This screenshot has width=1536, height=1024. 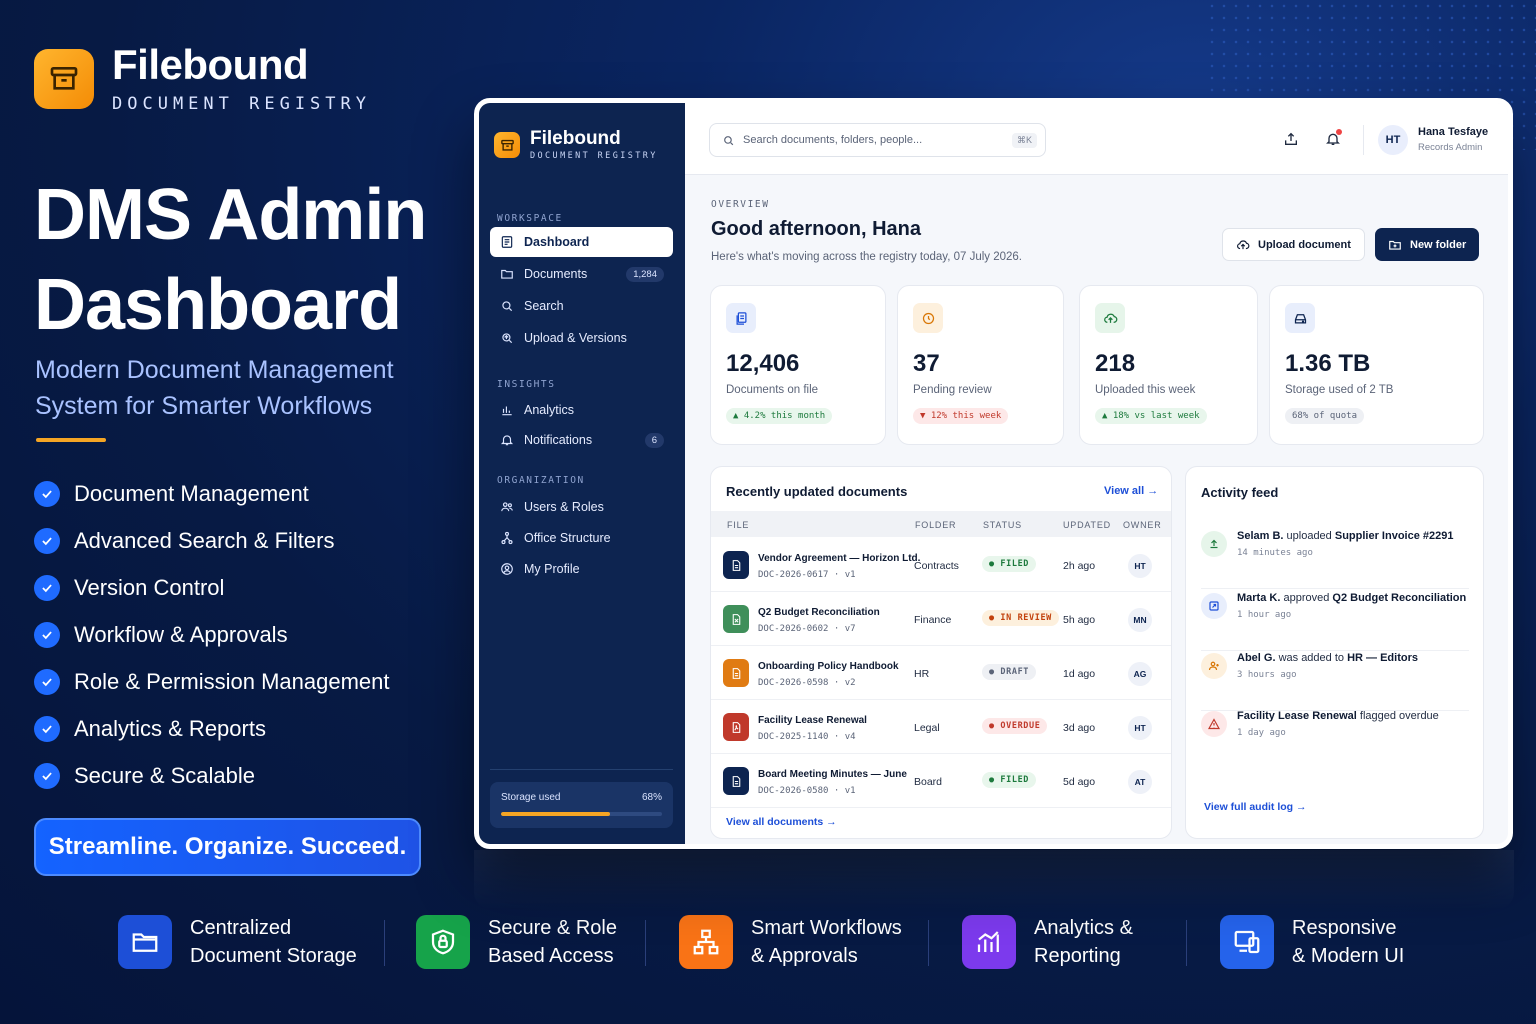 I want to click on column-header-status: STATUS, so click(x=1002, y=525).